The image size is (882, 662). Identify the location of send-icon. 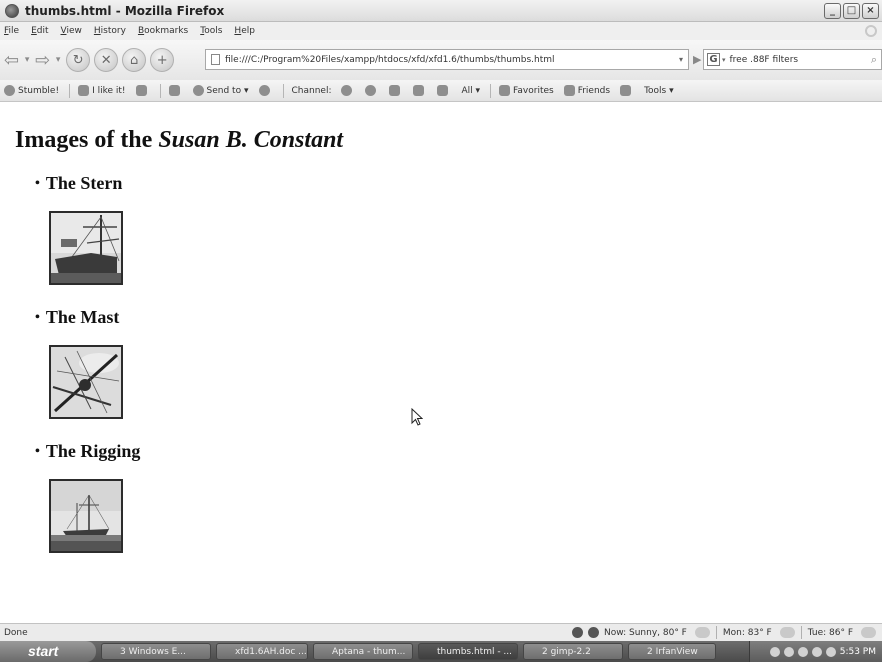
(198, 90).